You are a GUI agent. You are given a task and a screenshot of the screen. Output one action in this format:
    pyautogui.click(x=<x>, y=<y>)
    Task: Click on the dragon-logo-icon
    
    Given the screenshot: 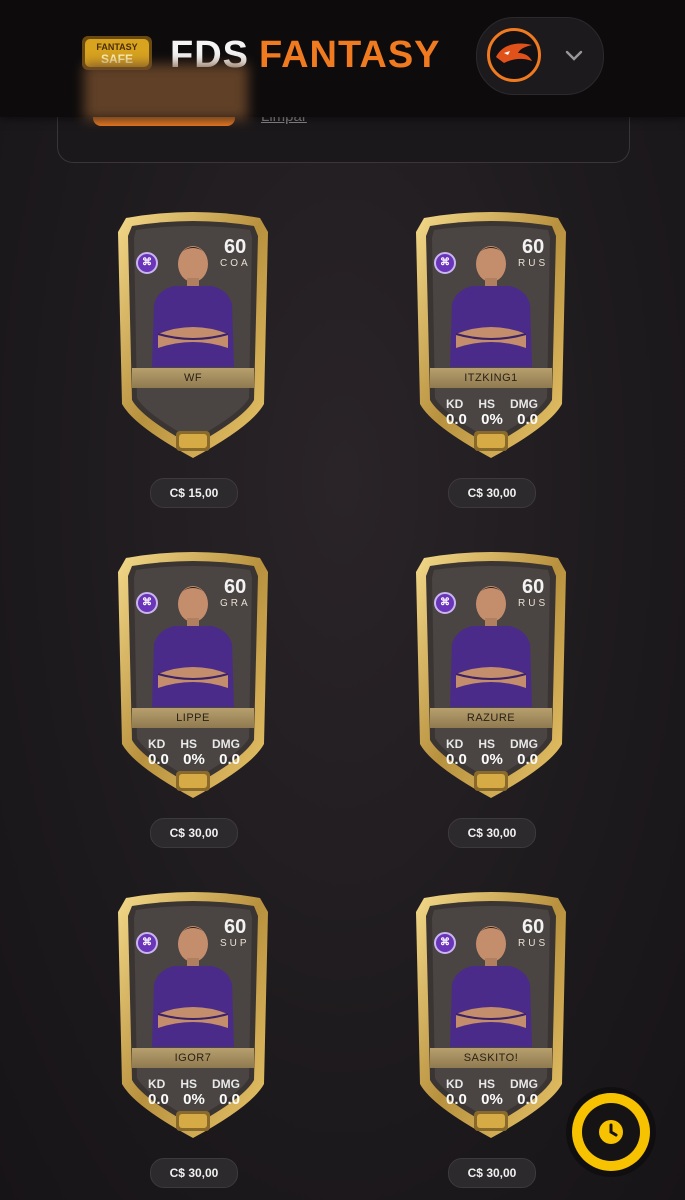 What is the action you would take?
    pyautogui.click(x=514, y=53)
    